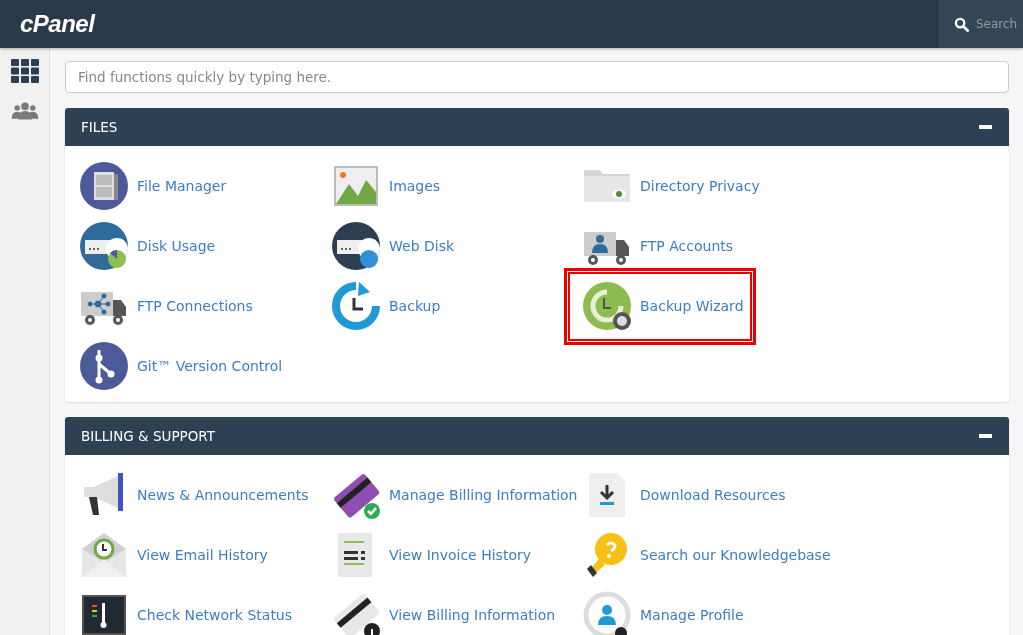  I want to click on function-link: File Manager, so click(182, 186).